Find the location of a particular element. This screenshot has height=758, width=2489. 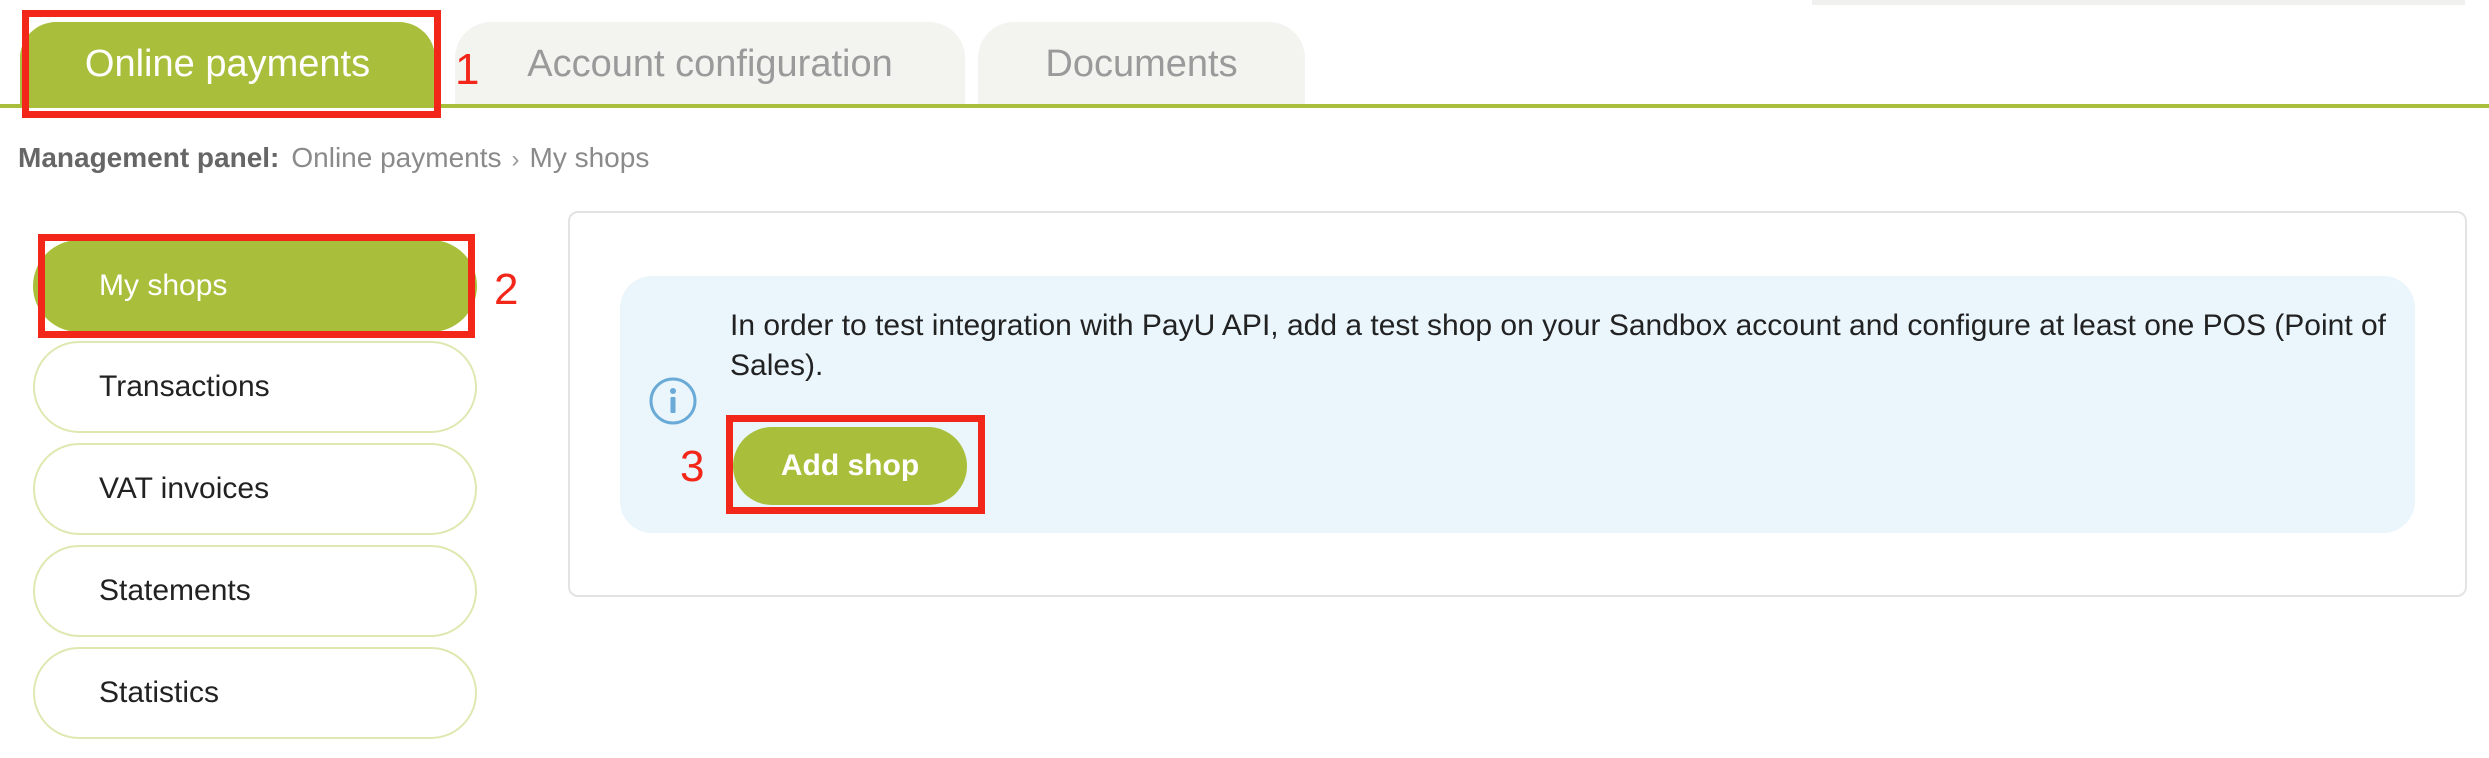

sidebar-item-label: VAT invoices is located at coordinates (184, 488).